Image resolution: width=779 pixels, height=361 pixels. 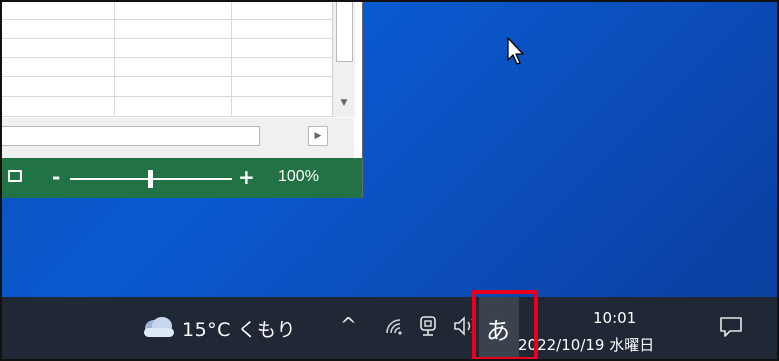 I want to click on mouse-cursor-icon, so click(x=515, y=51).